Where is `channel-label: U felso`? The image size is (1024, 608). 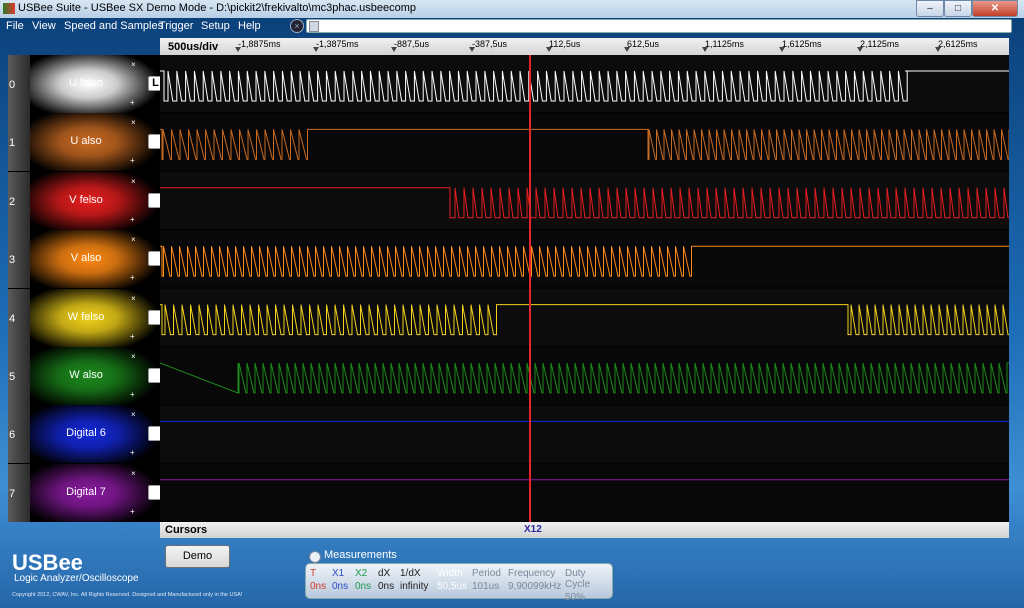
channel-label: U felso is located at coordinates (86, 83).